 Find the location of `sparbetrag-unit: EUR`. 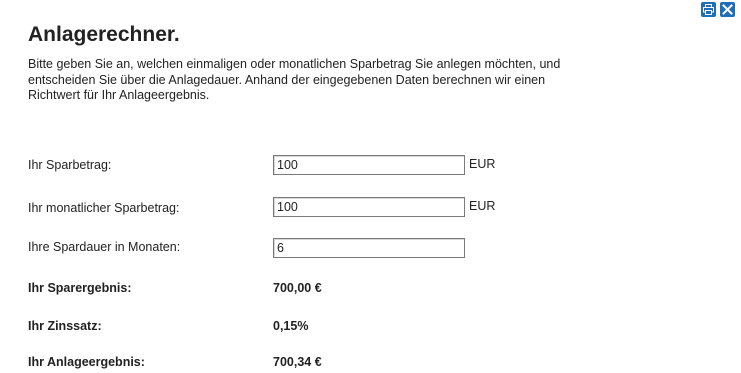

sparbetrag-unit: EUR is located at coordinates (482, 164).